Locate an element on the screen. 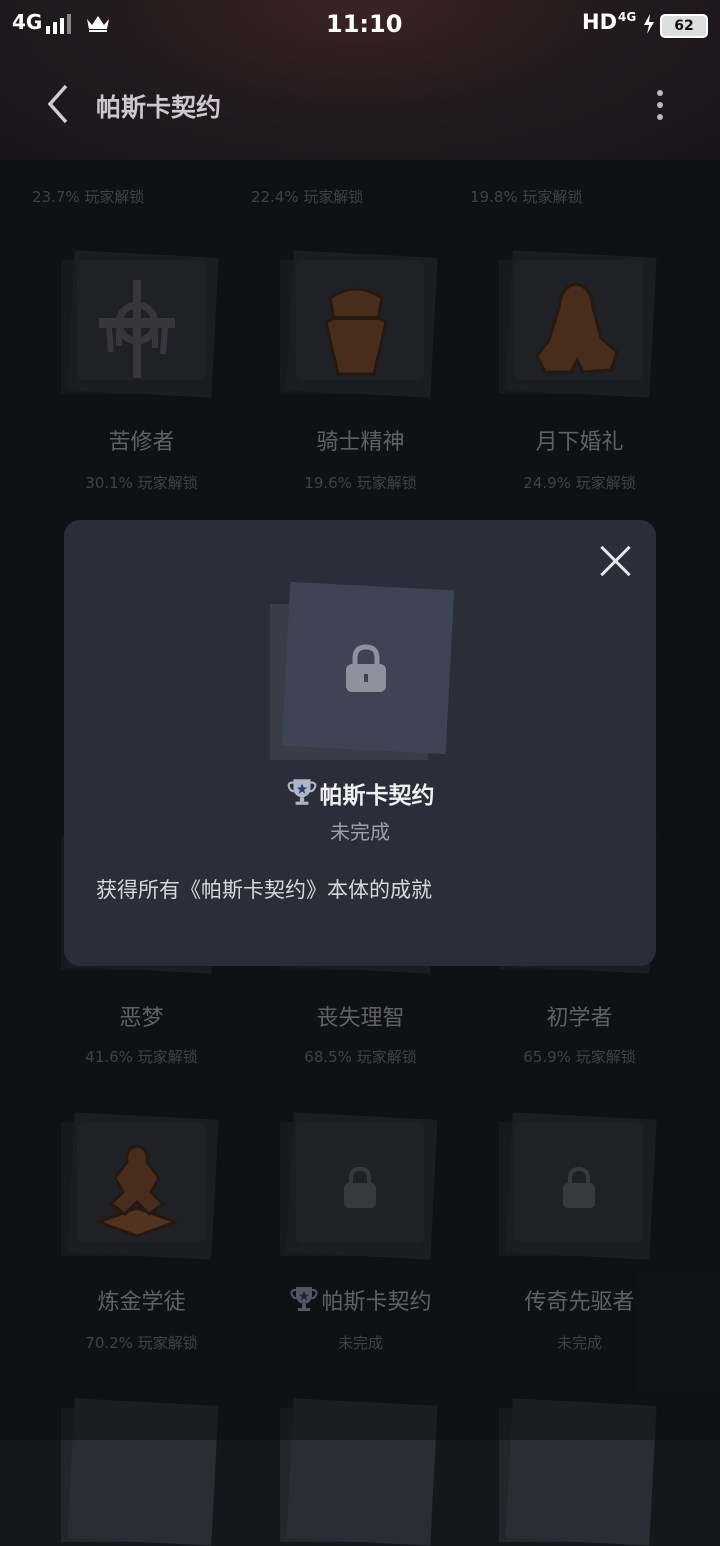  achievement-badge is located at coordinates (362, 670).